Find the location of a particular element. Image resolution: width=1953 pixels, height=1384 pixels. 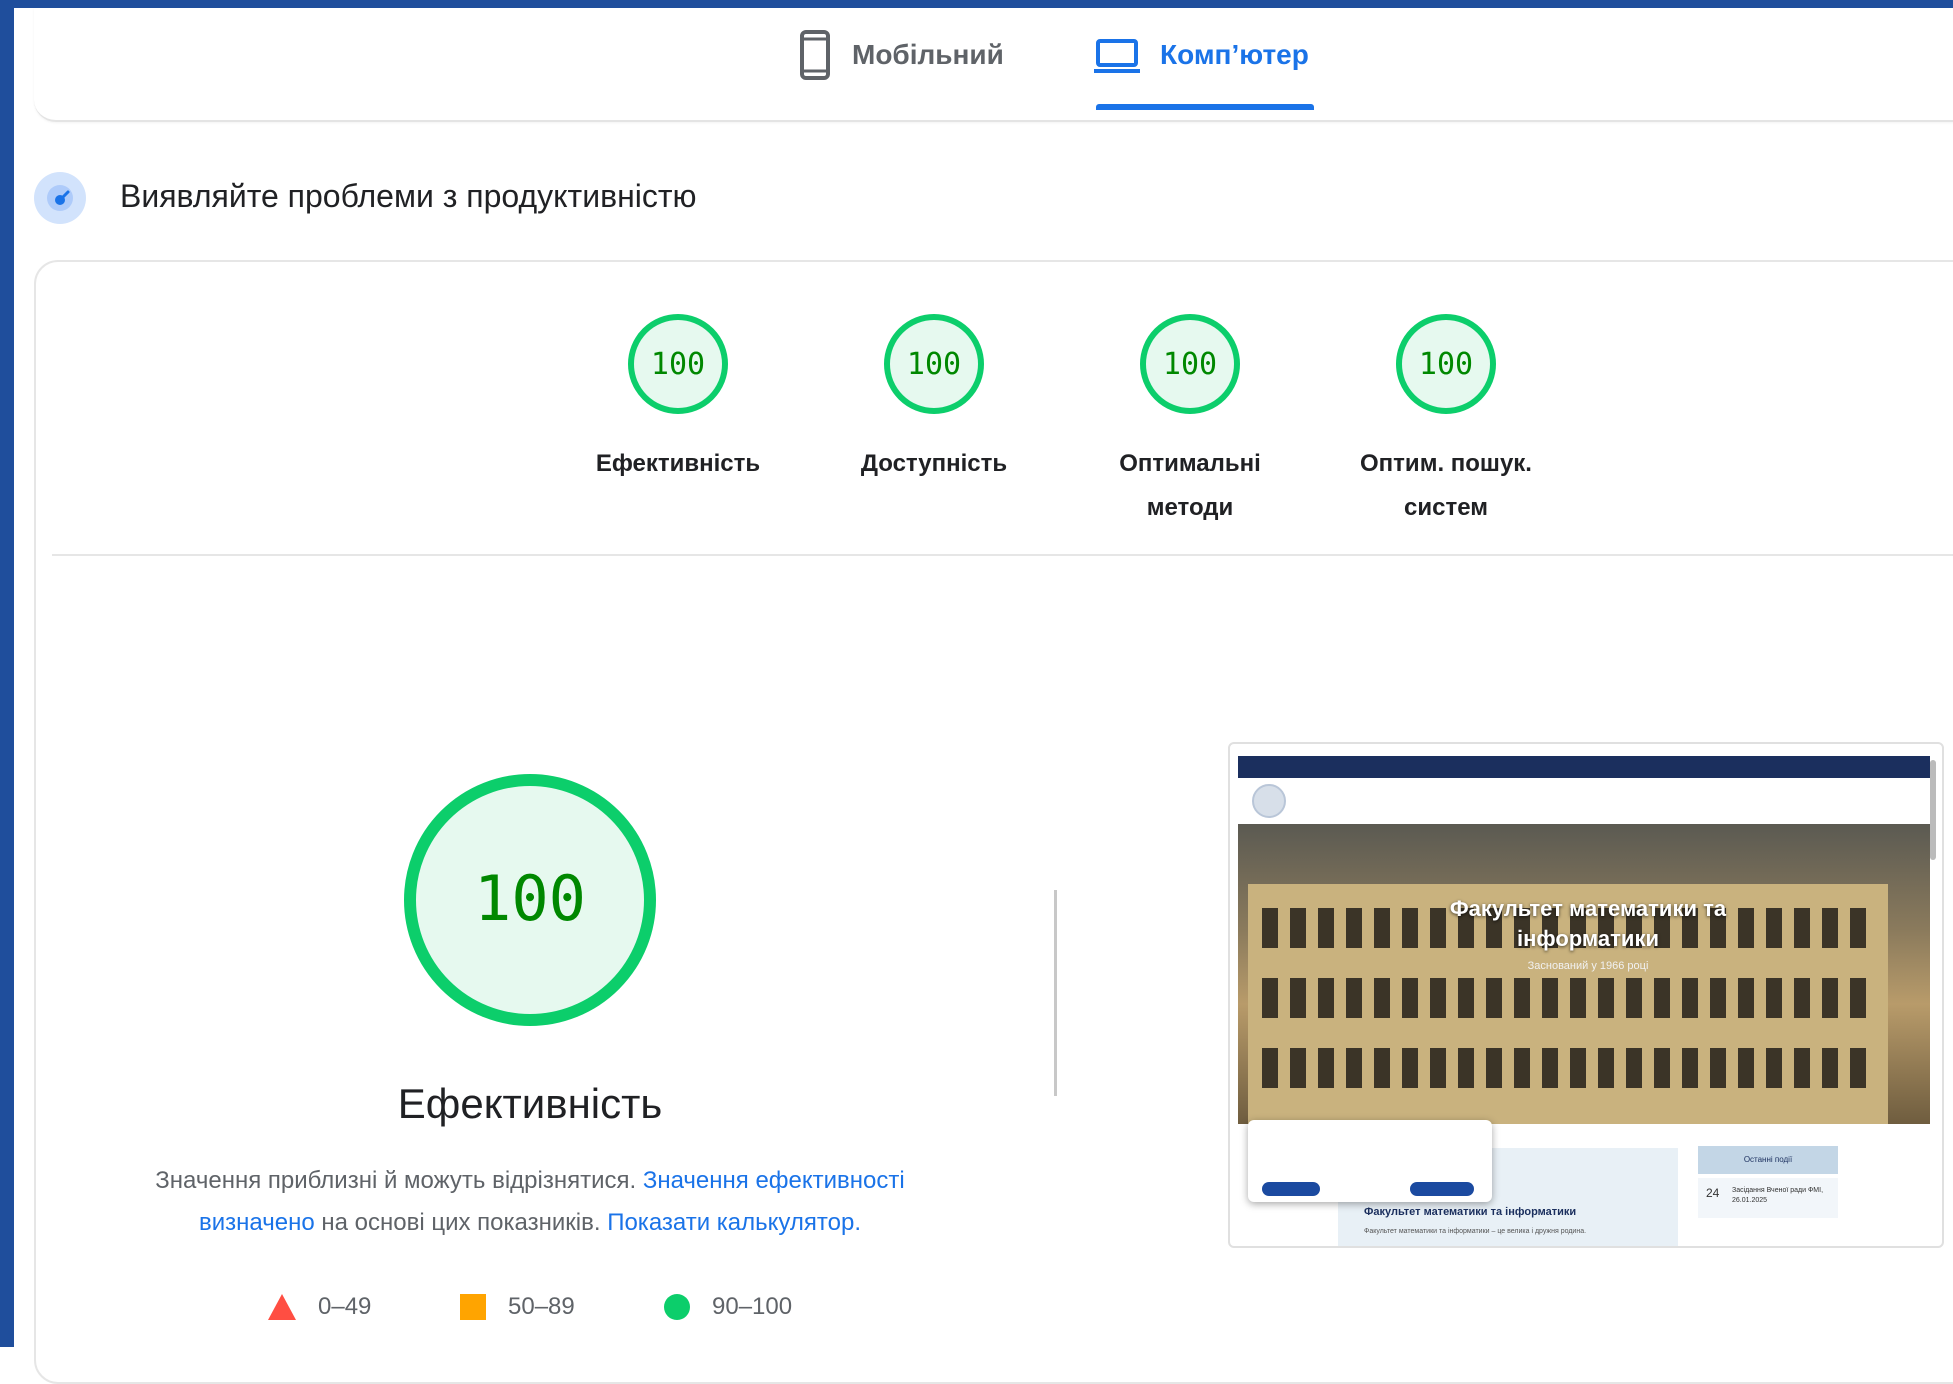

legend-average: 50–89 is located at coordinates (517, 1307).